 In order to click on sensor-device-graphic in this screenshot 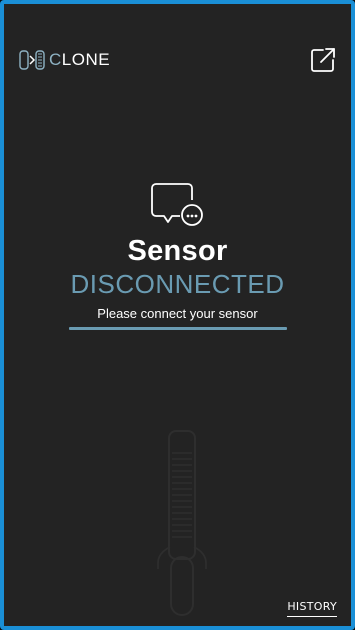, I will do `click(182, 524)`.